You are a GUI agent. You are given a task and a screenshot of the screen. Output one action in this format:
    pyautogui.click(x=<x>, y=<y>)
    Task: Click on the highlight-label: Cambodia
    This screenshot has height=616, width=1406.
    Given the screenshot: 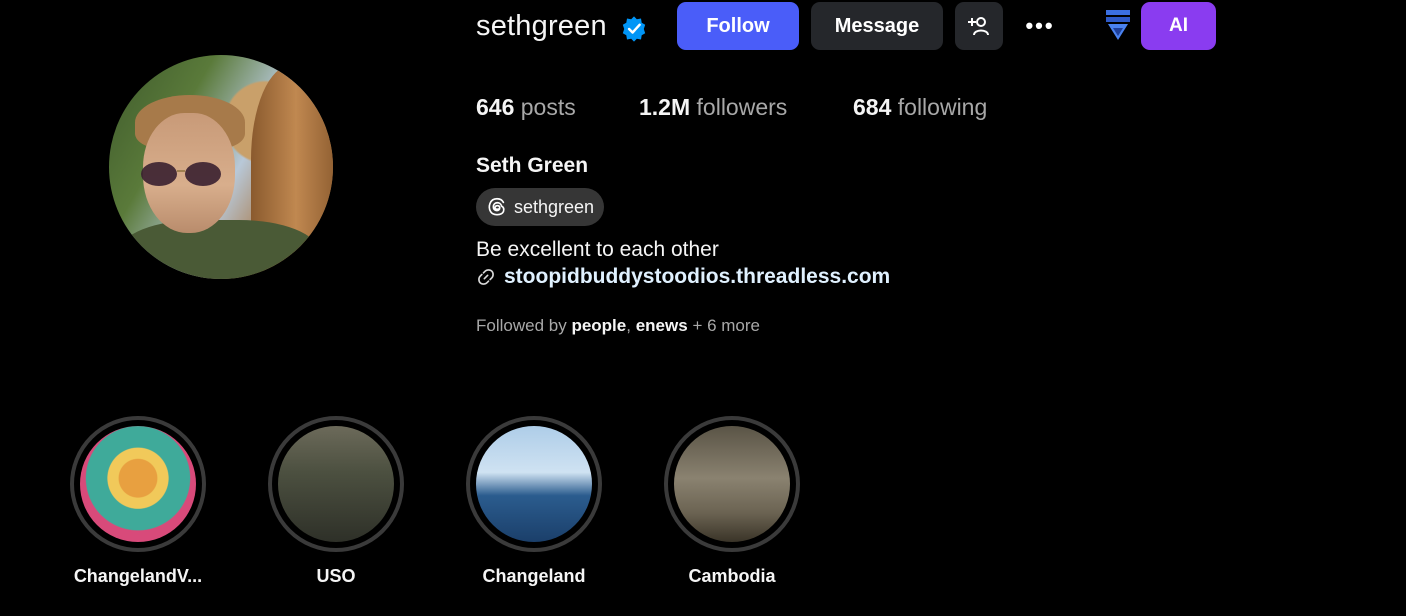 What is the action you would take?
    pyautogui.click(x=732, y=576)
    